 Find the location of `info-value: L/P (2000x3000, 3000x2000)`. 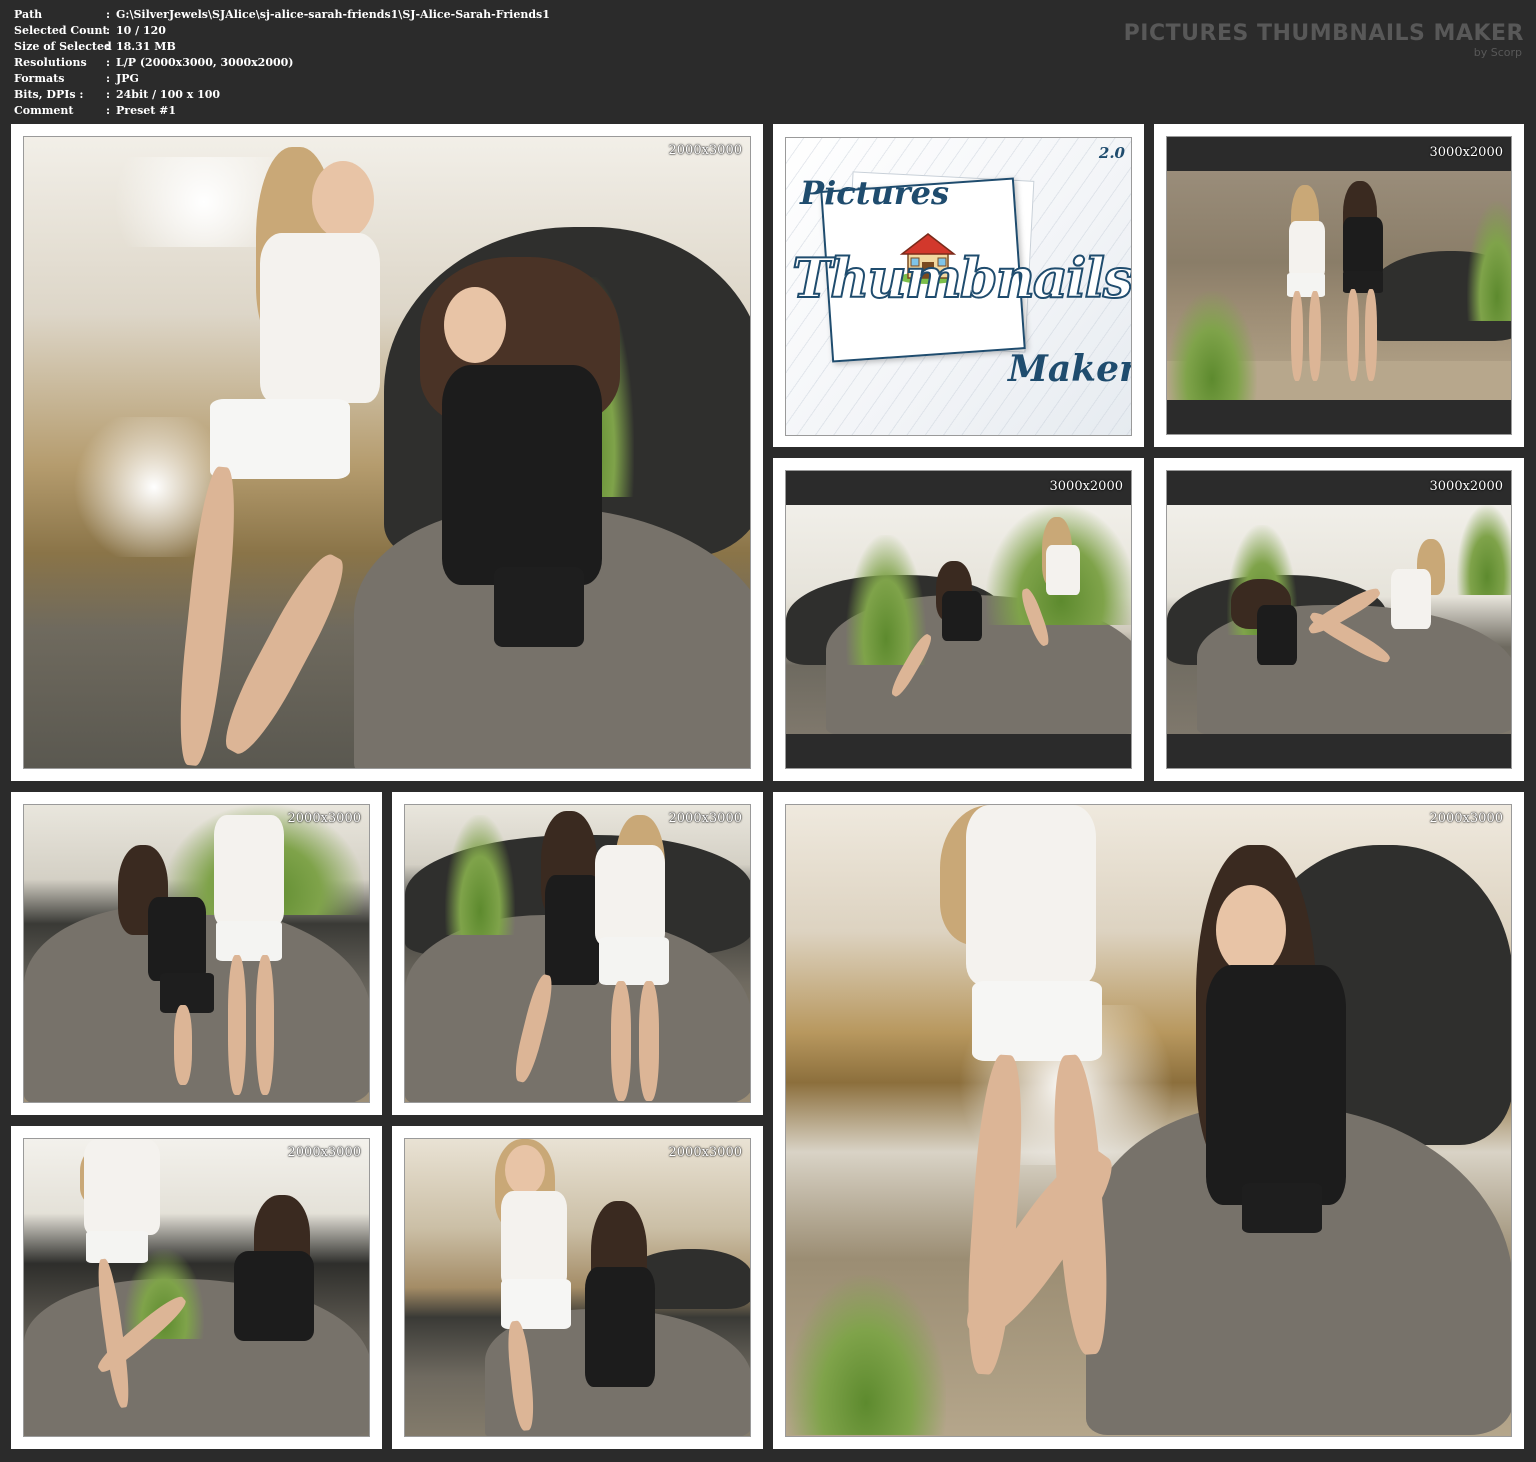

info-value: L/P (2000x3000, 3000x2000) is located at coordinates (205, 62).